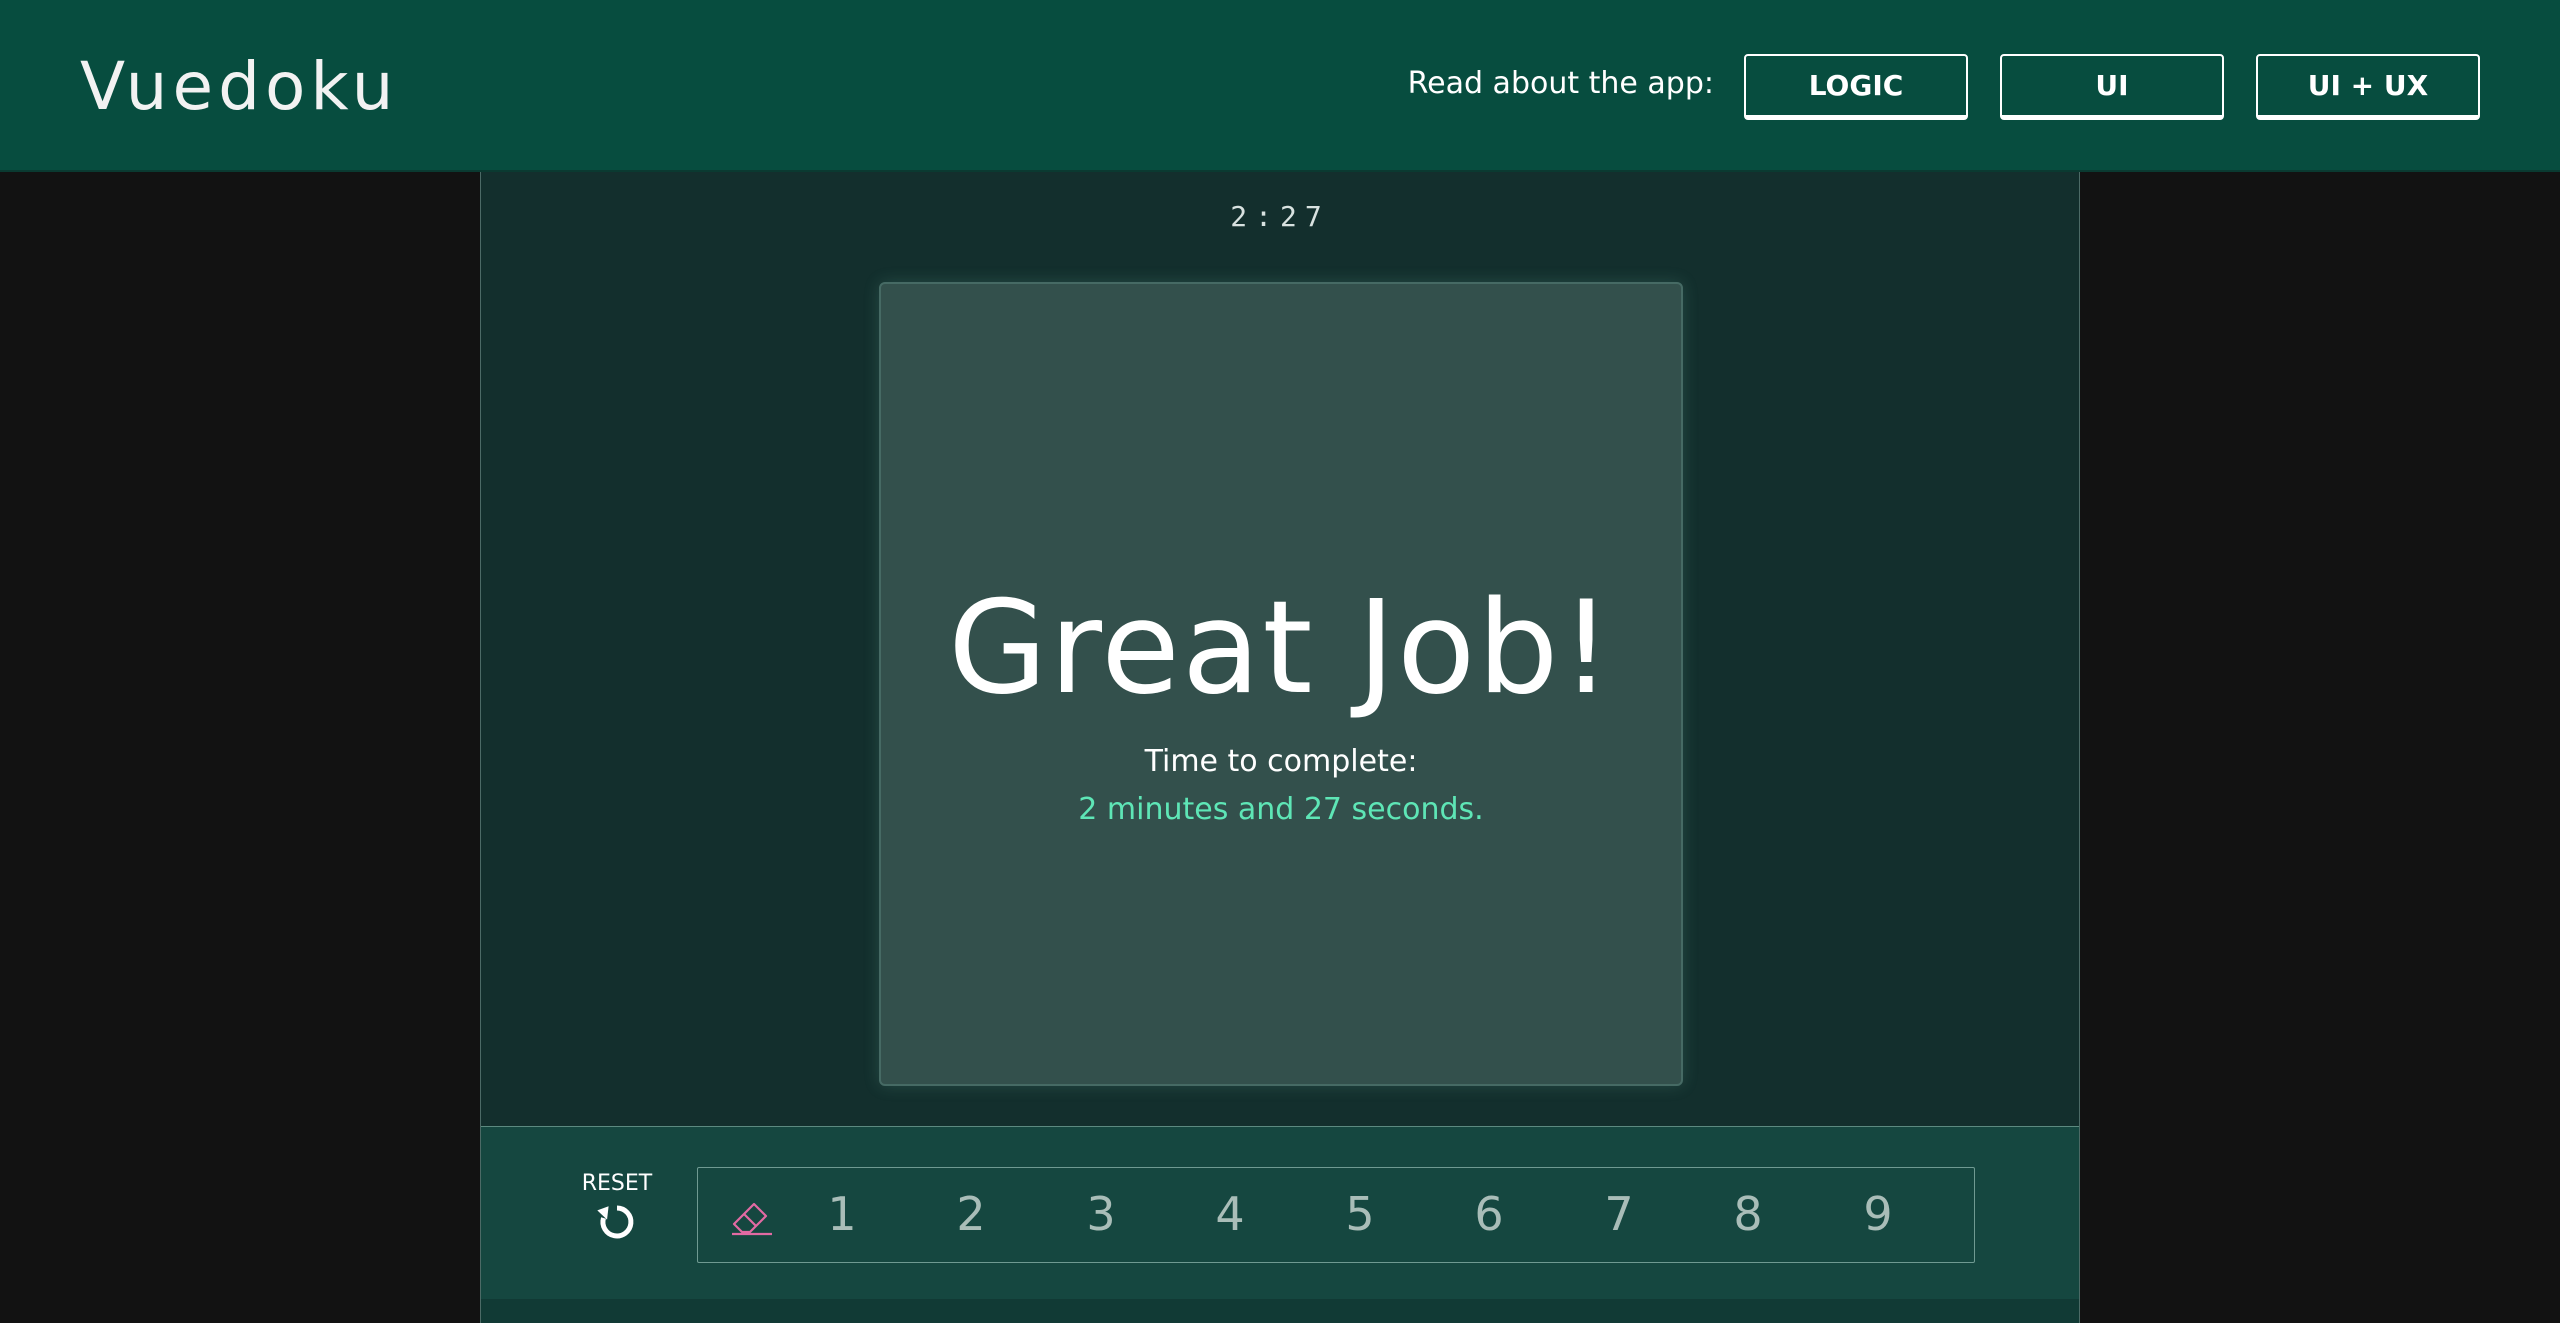 This screenshot has height=1323, width=2560. What do you see at coordinates (752, 1216) in the screenshot?
I see `eraser-icon` at bounding box center [752, 1216].